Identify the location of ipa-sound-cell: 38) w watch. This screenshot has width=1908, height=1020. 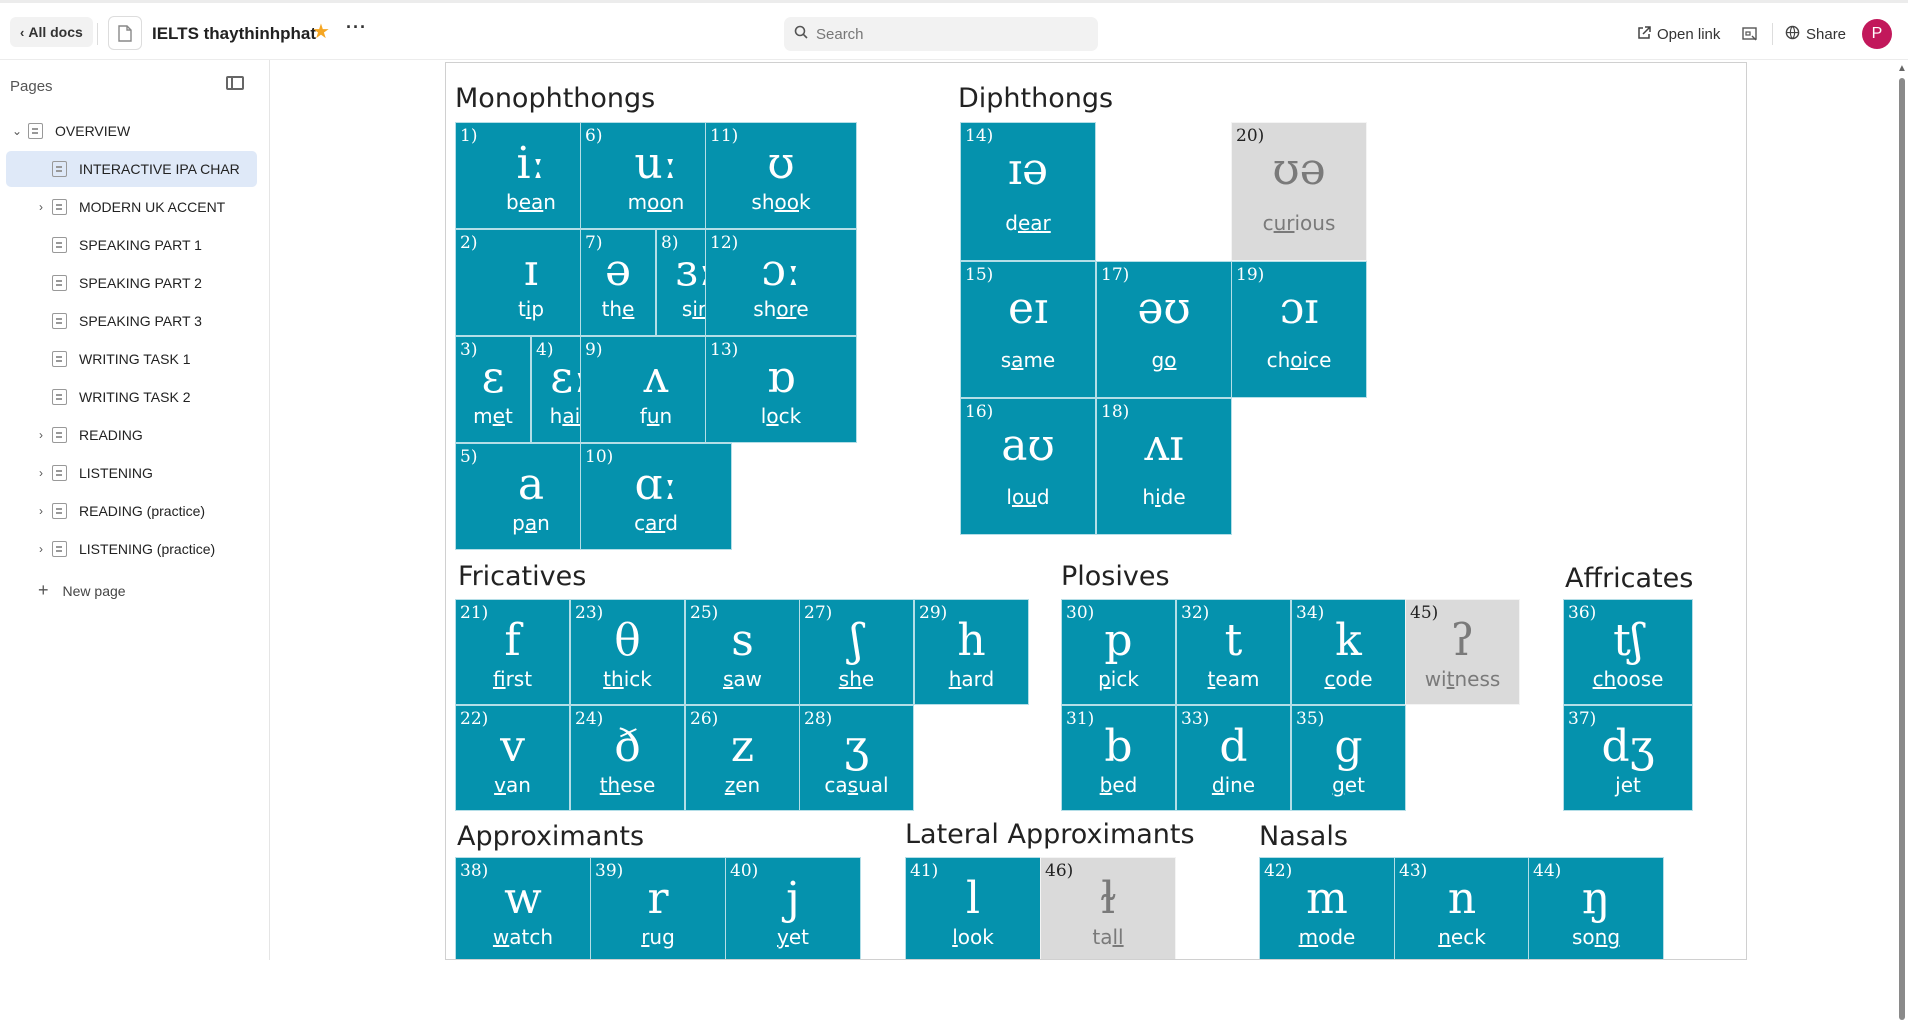
(523, 908).